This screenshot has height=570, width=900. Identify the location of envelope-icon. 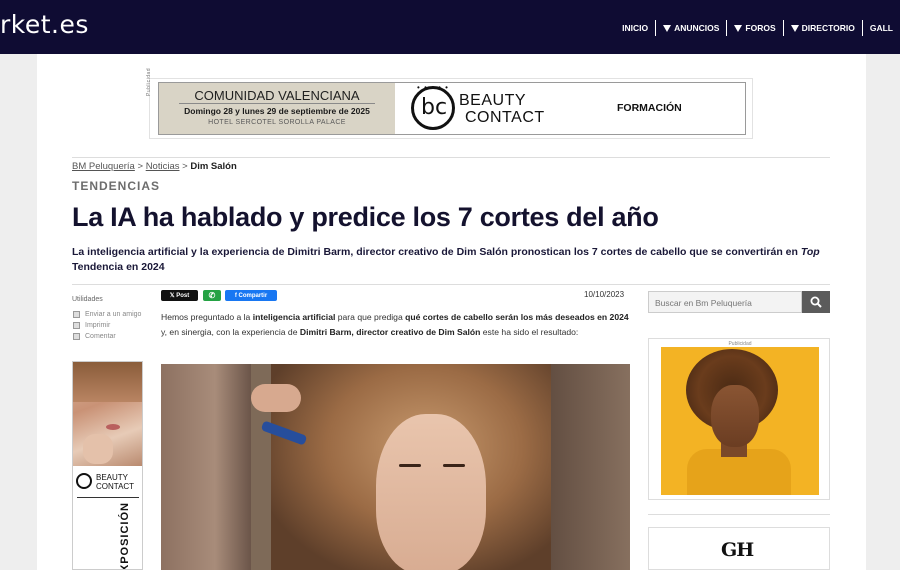
(76, 314).